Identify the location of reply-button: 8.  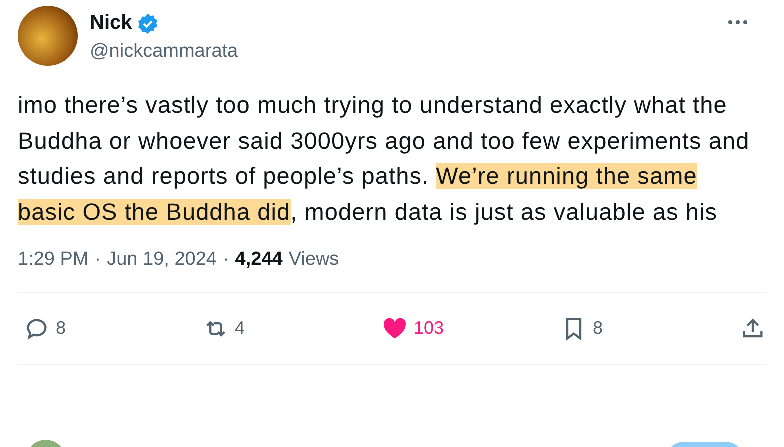
(89, 329).